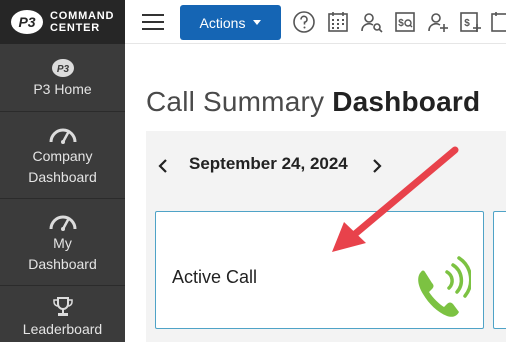 The width and height of the screenshot is (506, 342). Describe the element at coordinates (499, 270) in the screenshot. I see `next-card` at that location.